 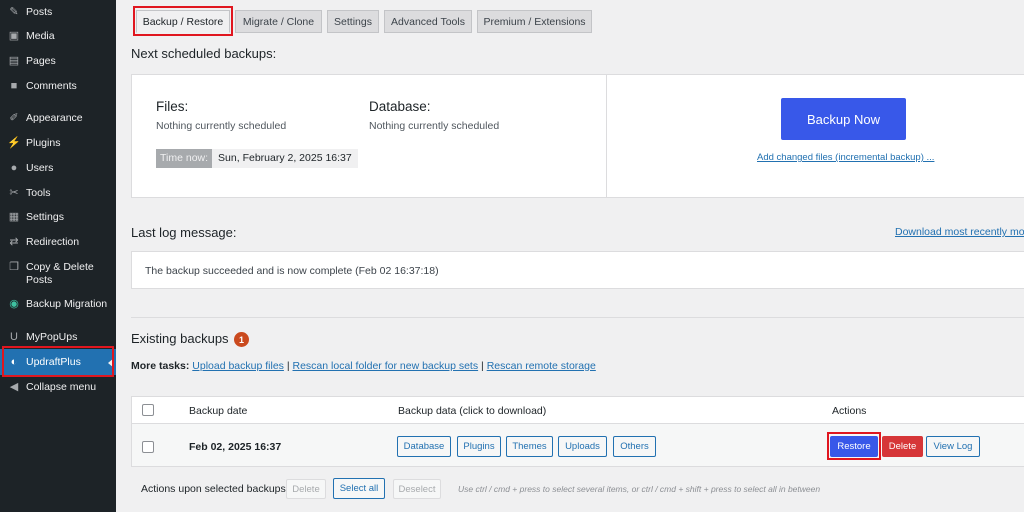 What do you see at coordinates (14, 266) in the screenshot?
I see `copy-icon: ❐` at bounding box center [14, 266].